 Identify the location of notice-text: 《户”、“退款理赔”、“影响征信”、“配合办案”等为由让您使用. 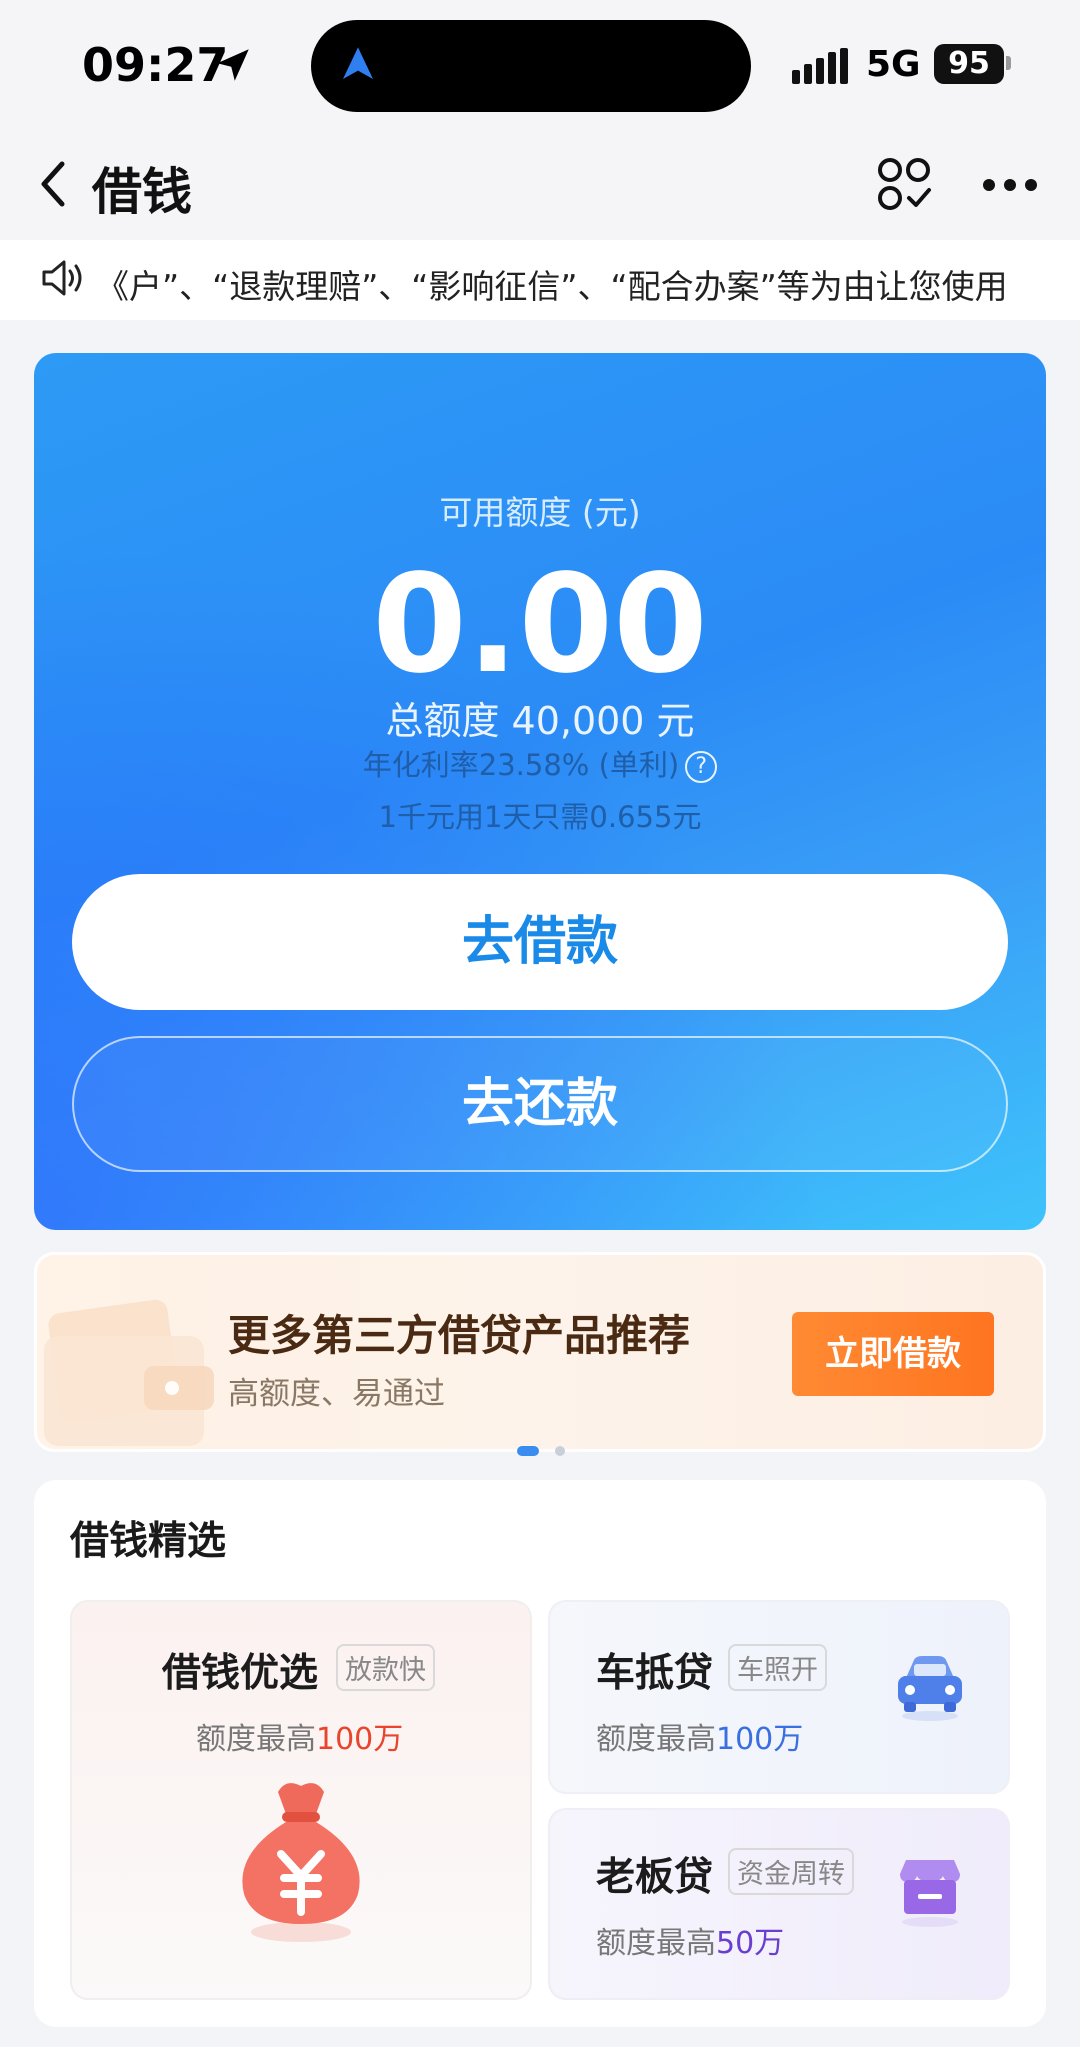
(552, 286).